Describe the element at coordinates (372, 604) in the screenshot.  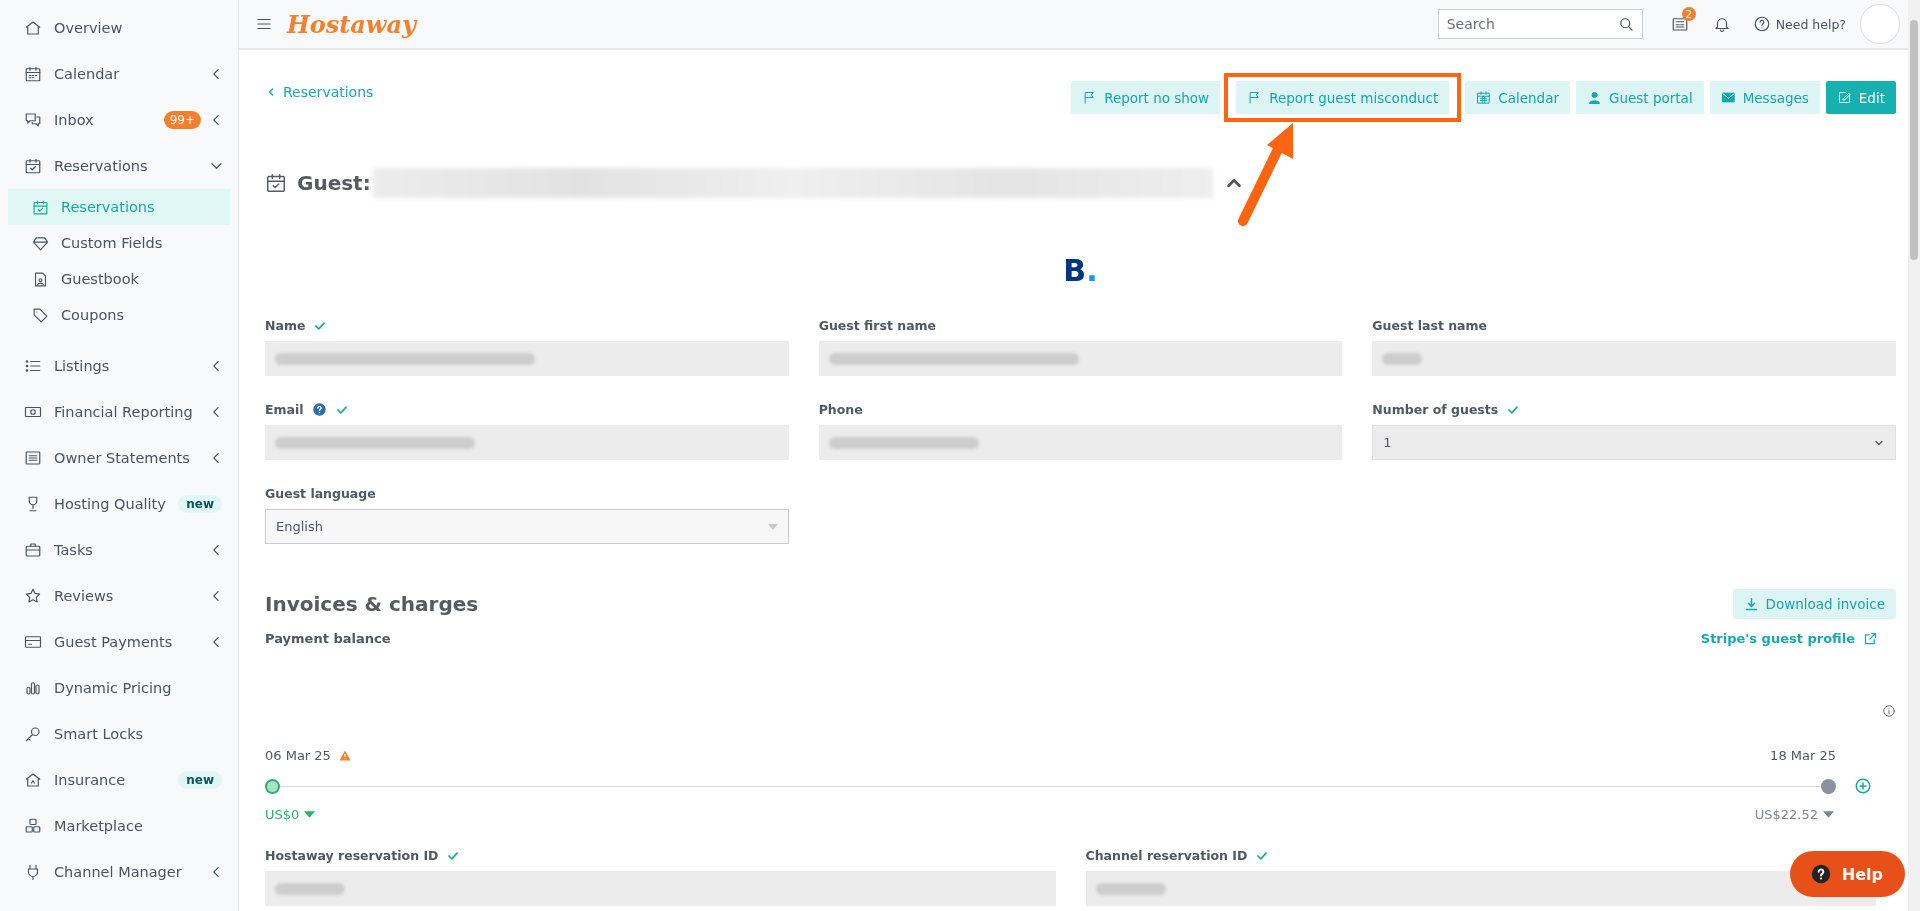
I see `section-title: Invoices & charges` at that location.